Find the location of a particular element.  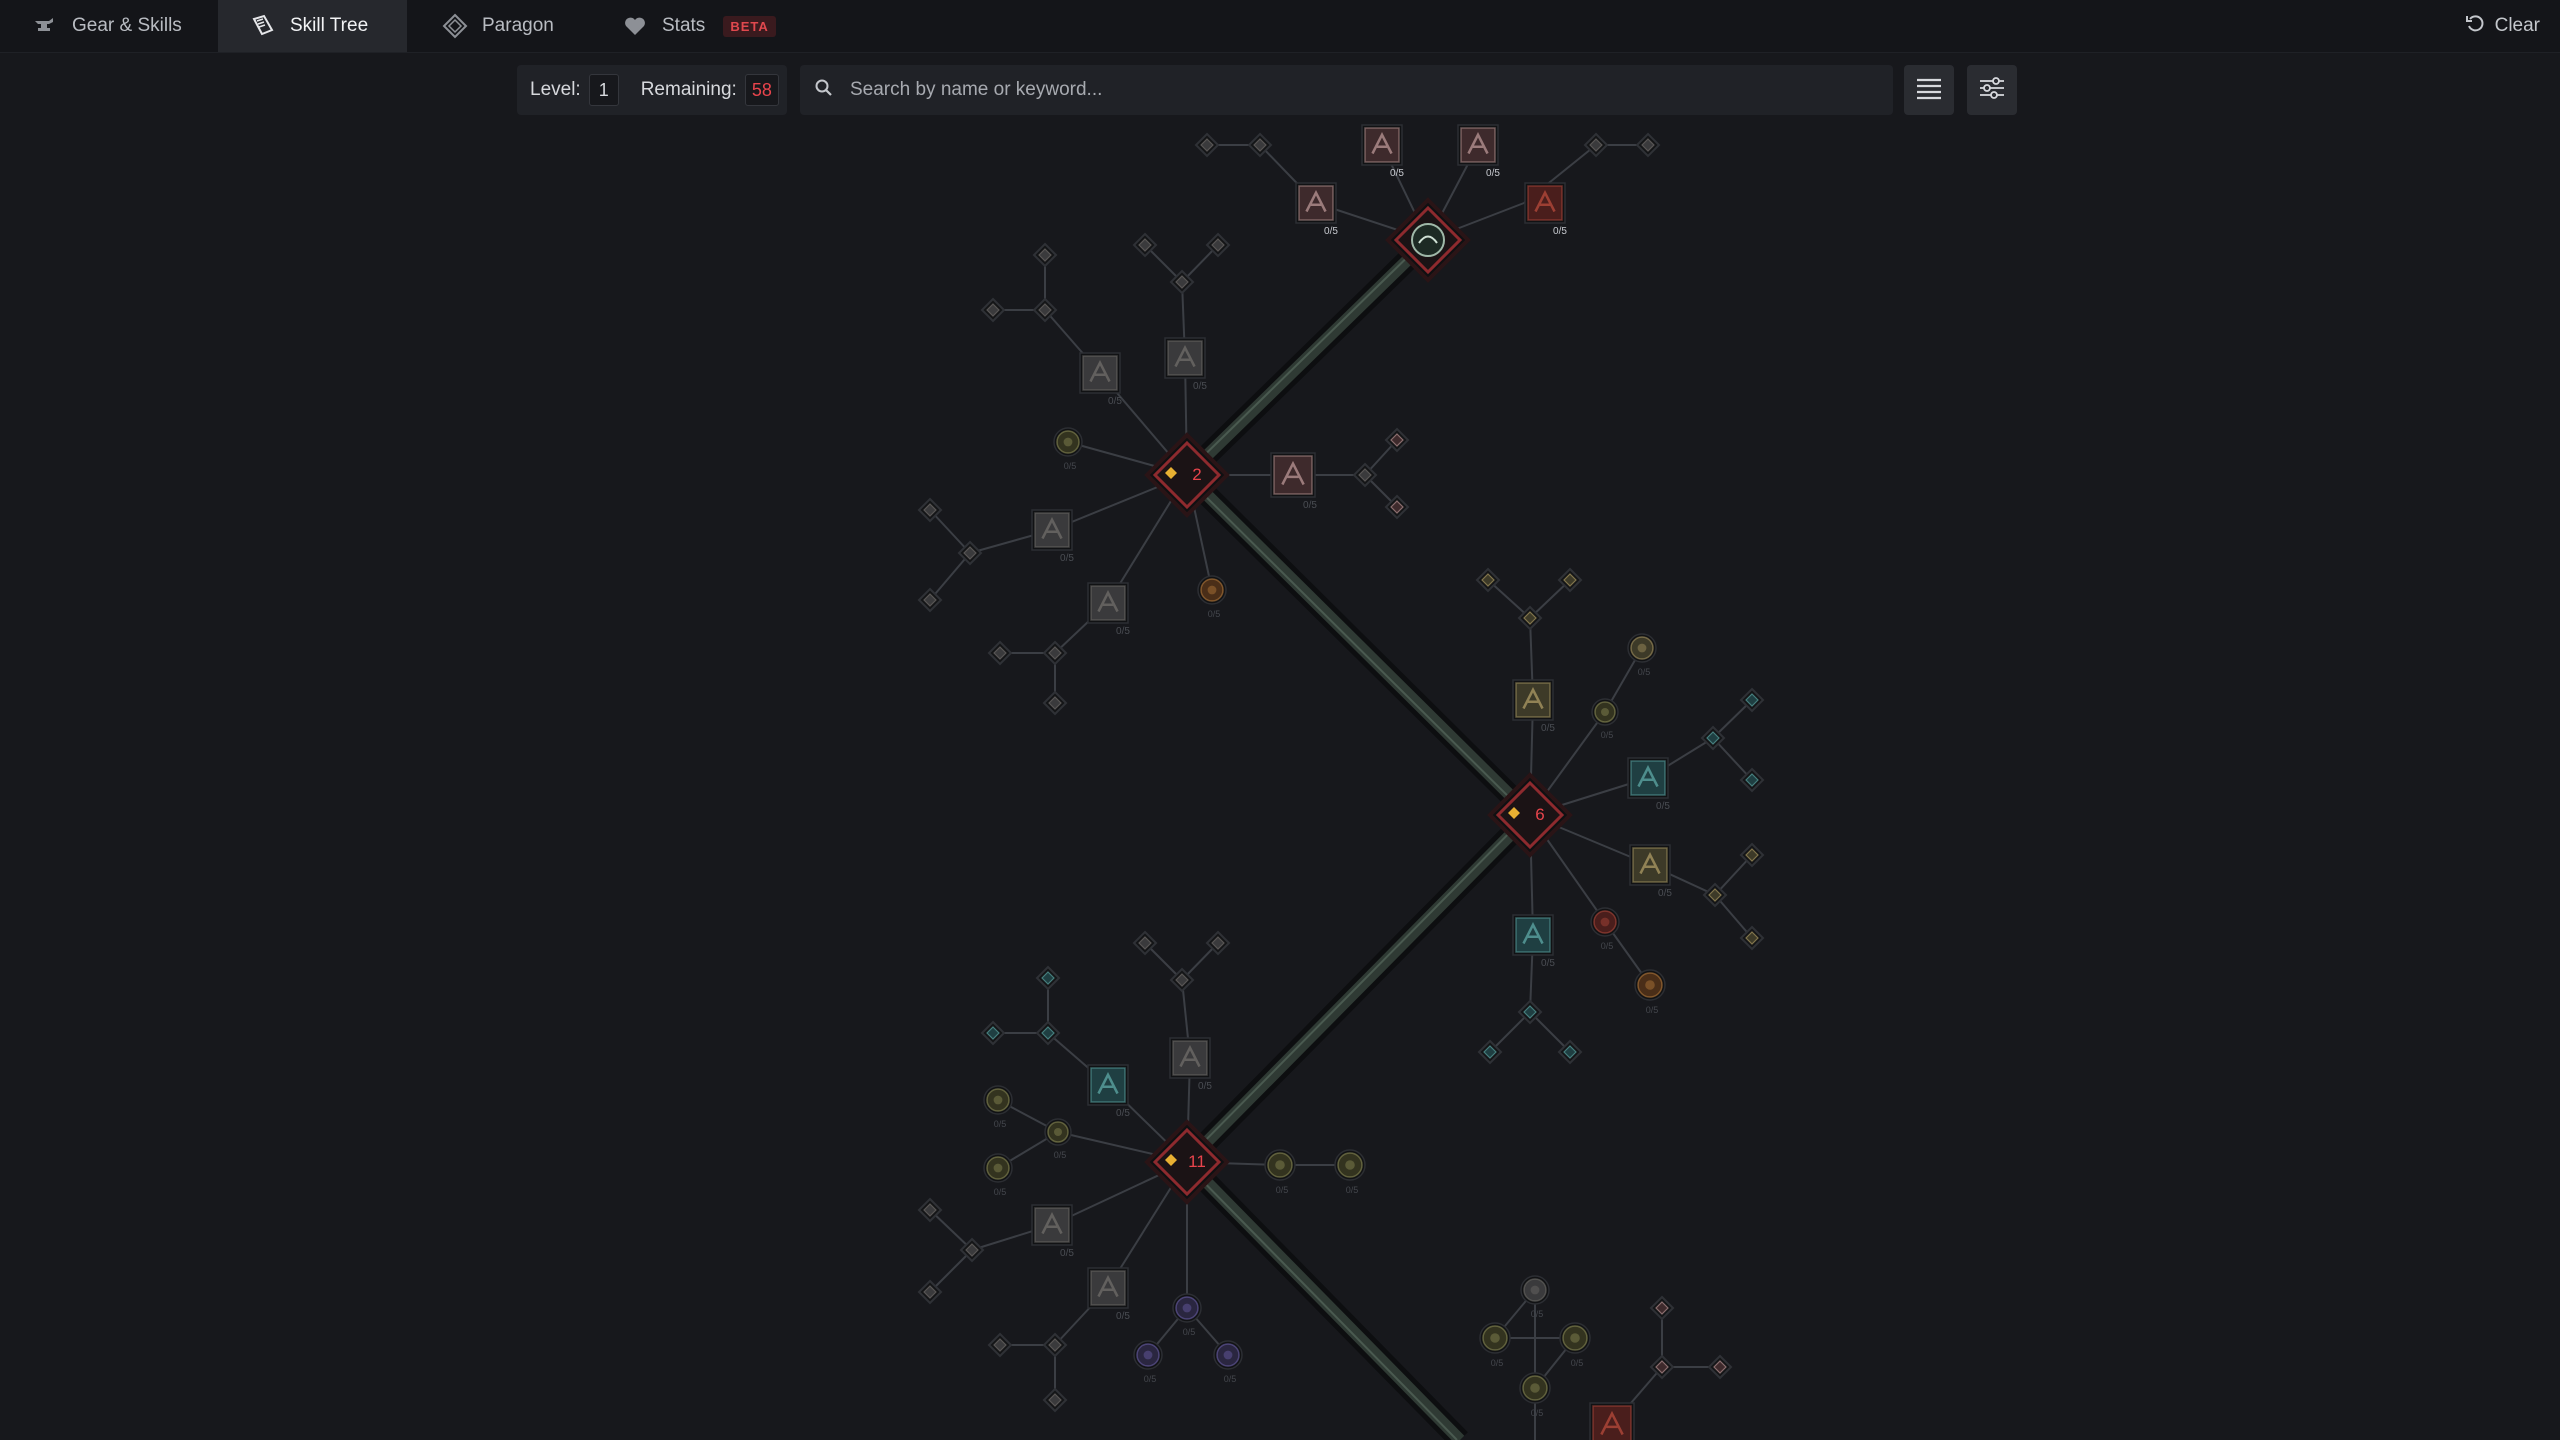

tree-trunk is located at coordinates (1358, 836).